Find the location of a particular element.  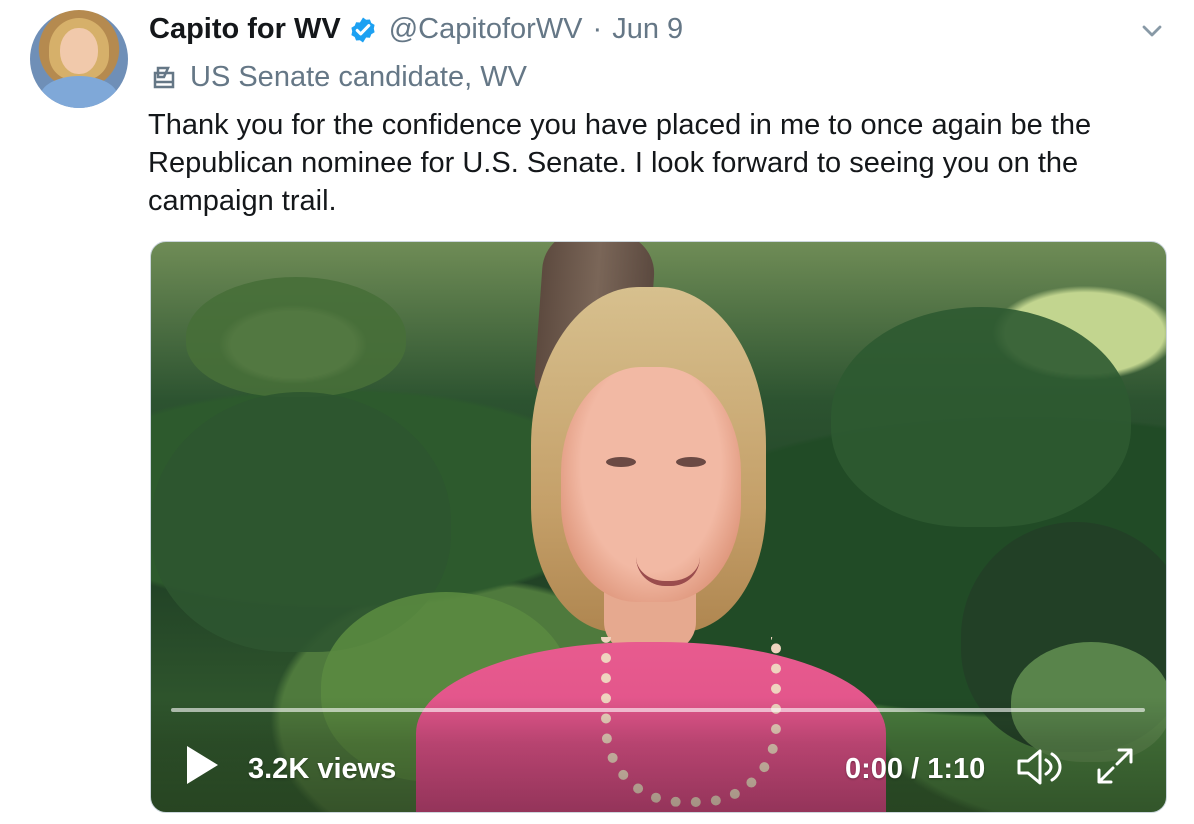

timestamp: Jun 9 is located at coordinates (647, 29).